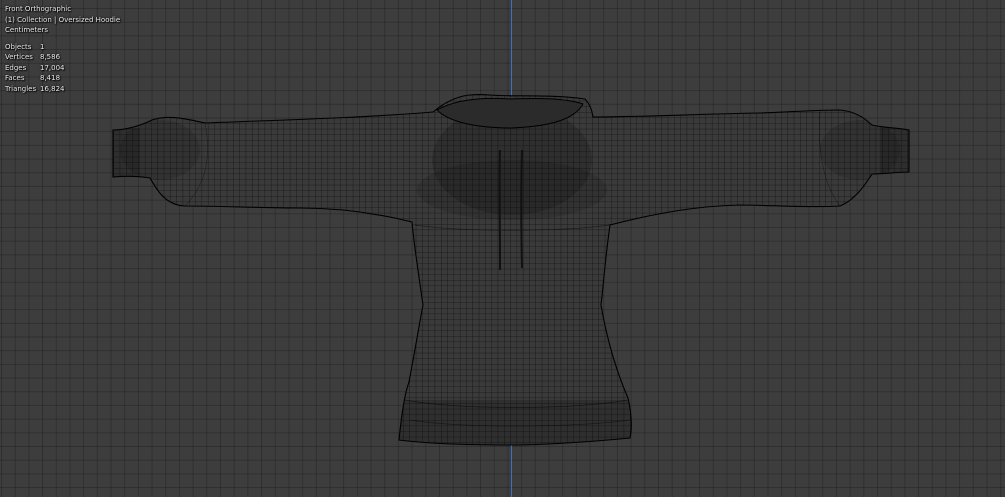 The width and height of the screenshot is (1005, 497). What do you see at coordinates (52, 88) in the screenshot?
I see `stat-value: 16,824` at bounding box center [52, 88].